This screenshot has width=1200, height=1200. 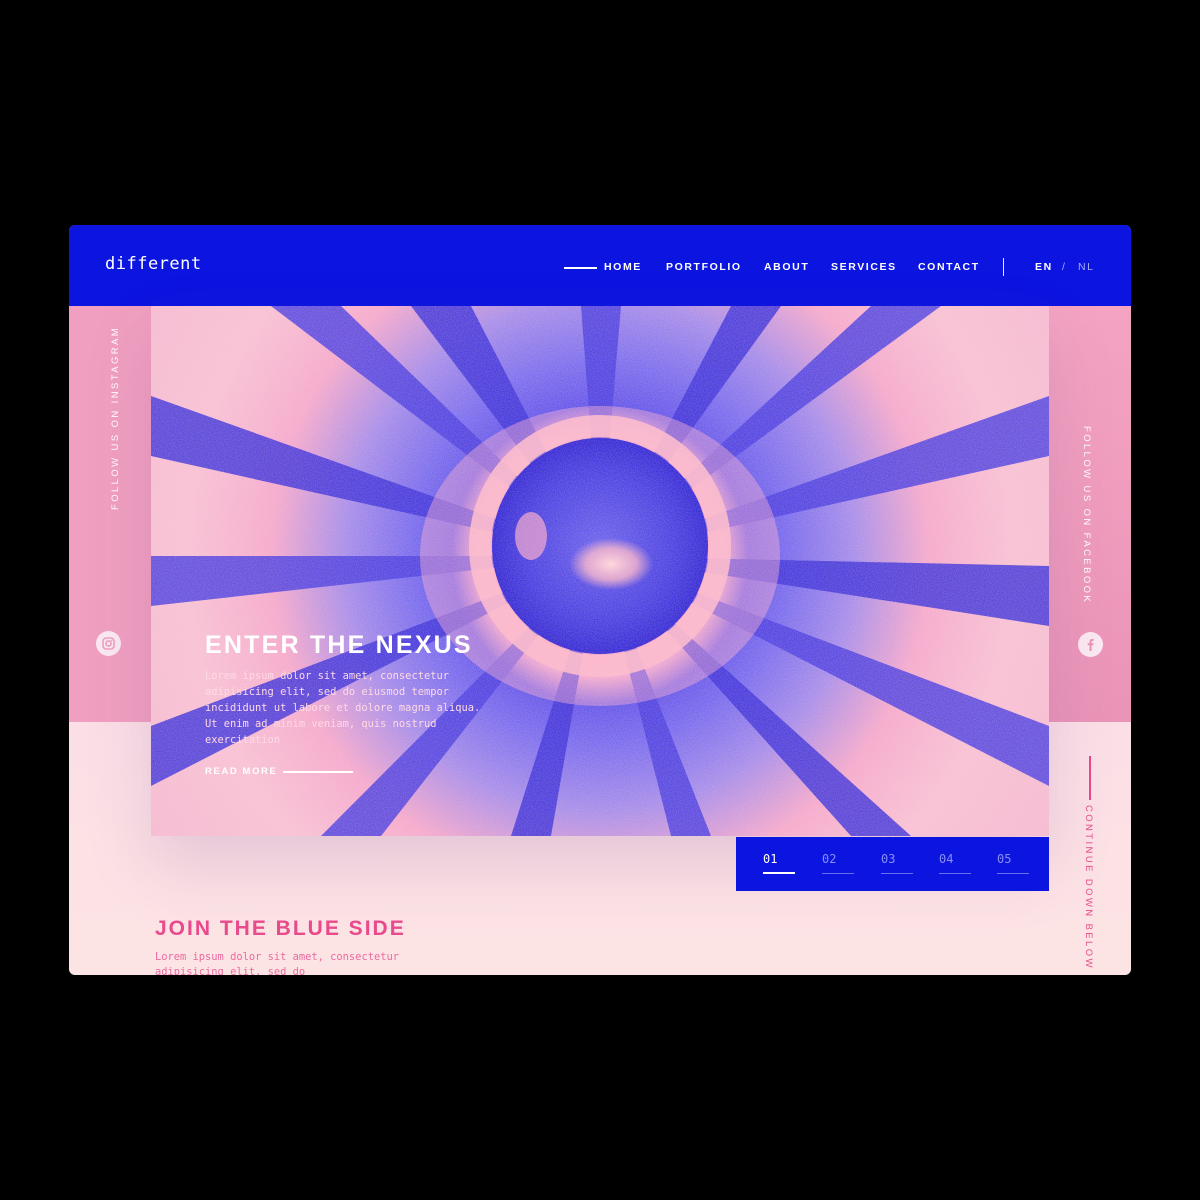 I want to click on instagram-icon, so click(x=108, y=643).